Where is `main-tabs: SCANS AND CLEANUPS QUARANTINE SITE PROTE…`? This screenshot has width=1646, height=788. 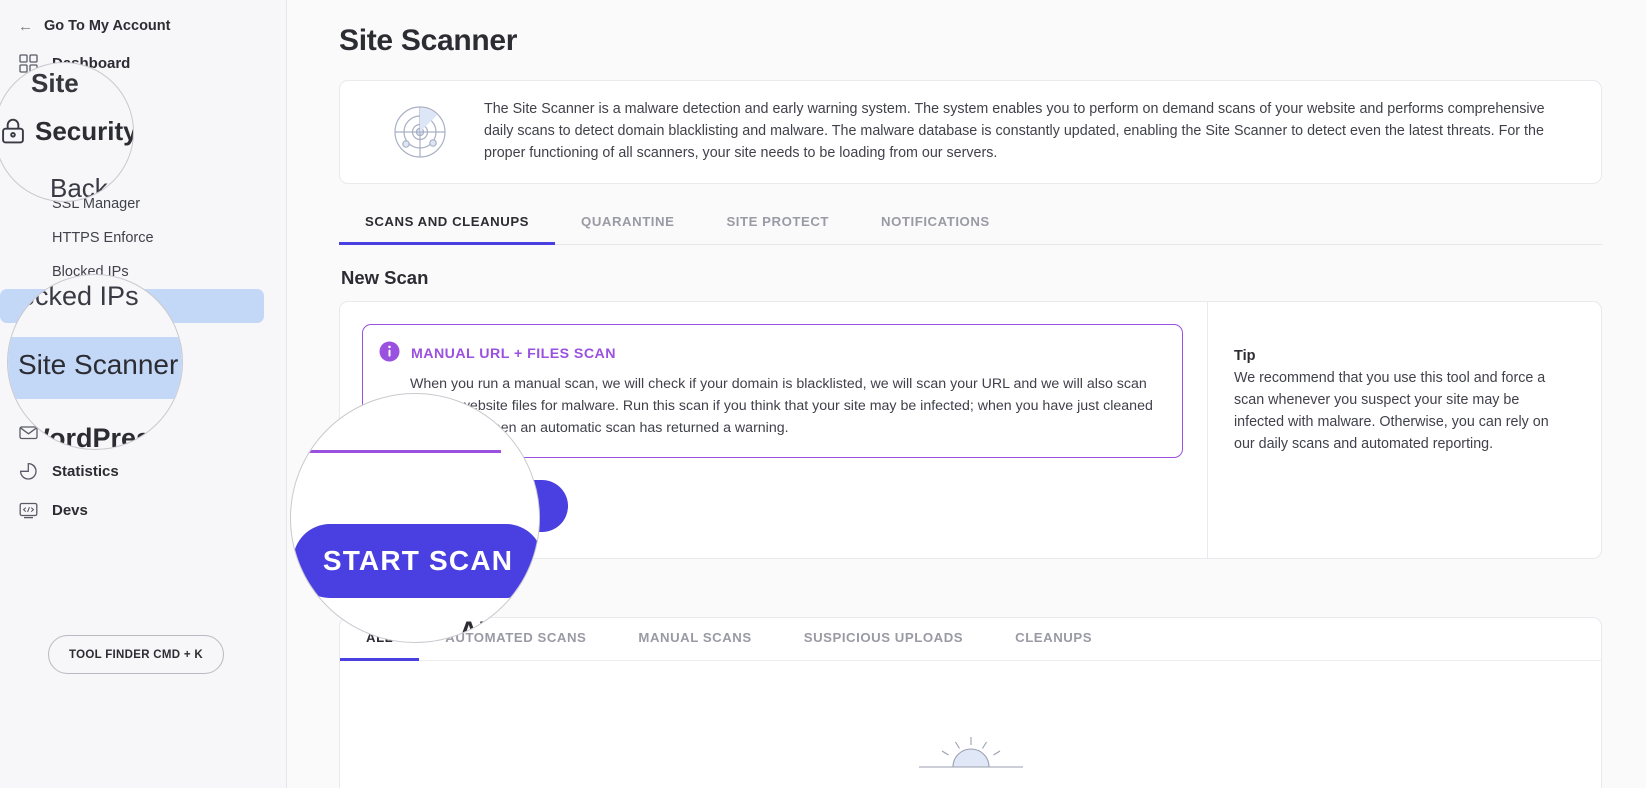 main-tabs: SCANS AND CLEANUPS QUARANTINE SITE PROTE… is located at coordinates (970, 223).